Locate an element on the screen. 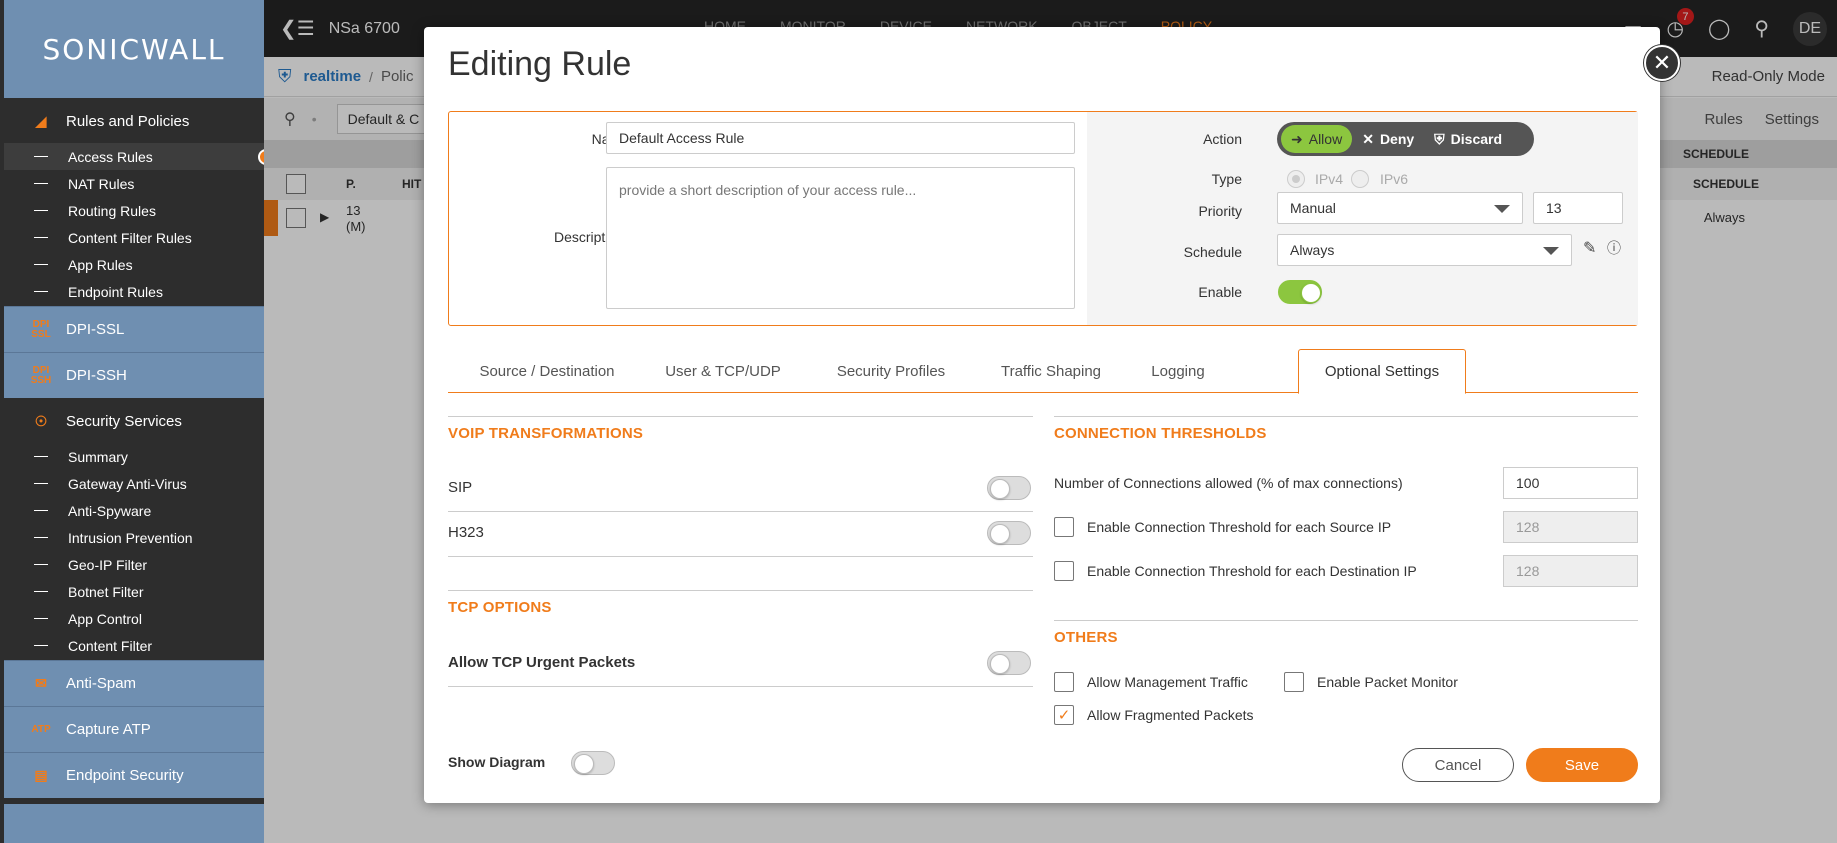 The width and height of the screenshot is (1837, 843). mgmt-traffic-checkbox is located at coordinates (1064, 682).